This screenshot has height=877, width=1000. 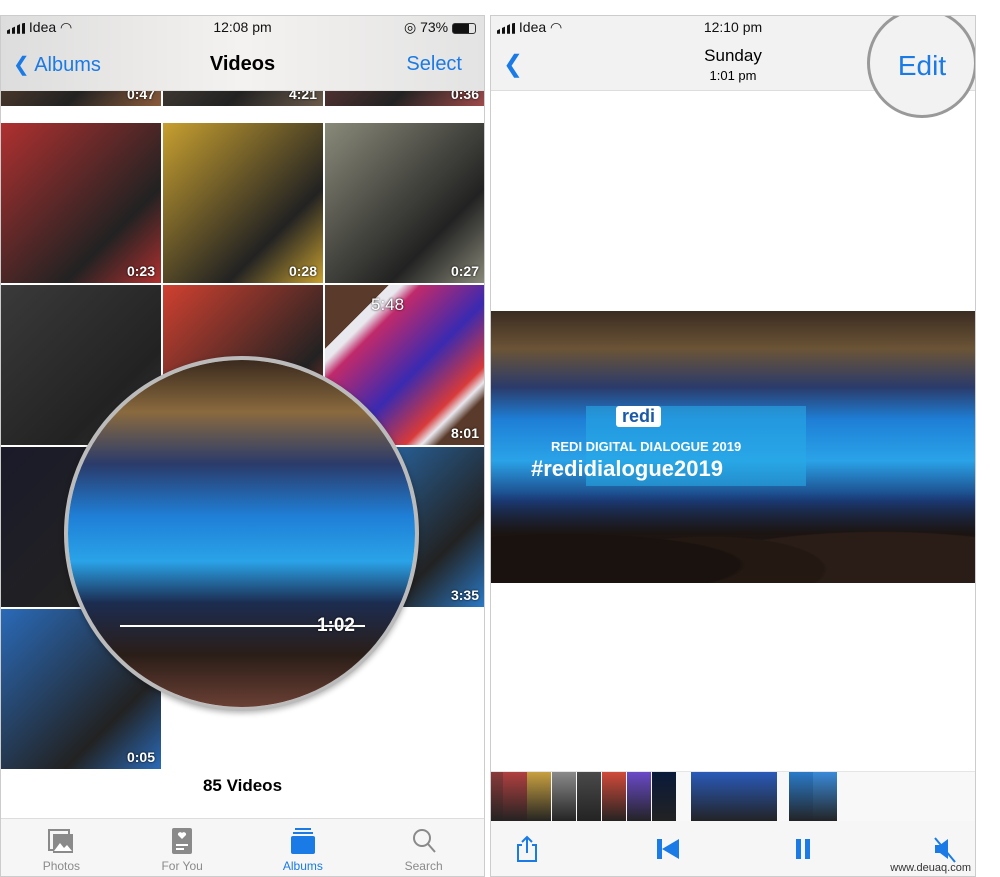 What do you see at coordinates (242, 64) in the screenshot?
I see `nav-bar: ❮ Albums Videos Select` at bounding box center [242, 64].